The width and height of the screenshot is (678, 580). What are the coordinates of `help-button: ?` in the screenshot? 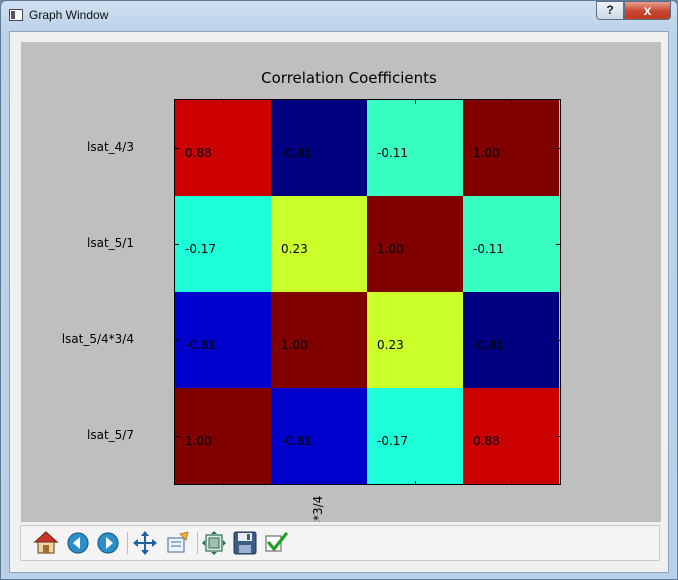 It's located at (610, 10).